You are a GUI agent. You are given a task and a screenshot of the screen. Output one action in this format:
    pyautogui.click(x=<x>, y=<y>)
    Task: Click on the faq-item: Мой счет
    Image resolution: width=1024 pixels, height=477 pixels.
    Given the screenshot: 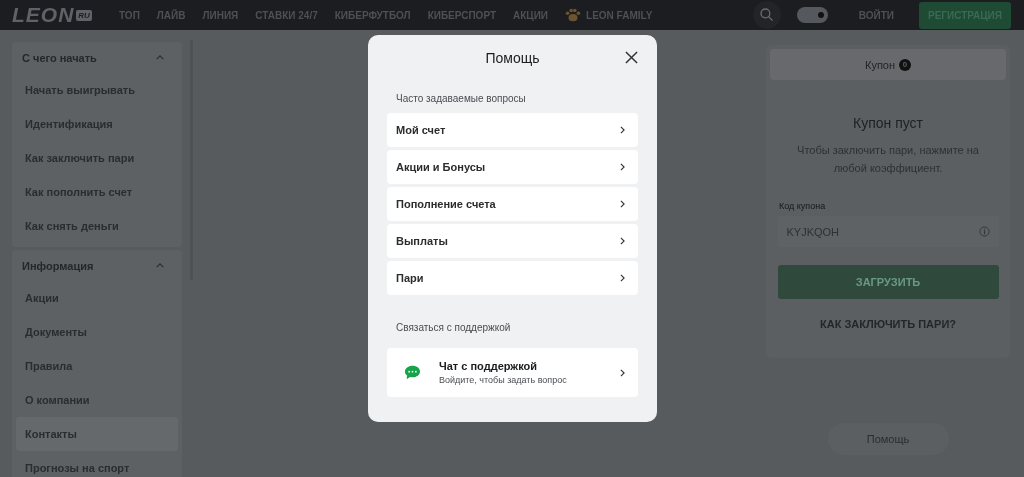 What is the action you would take?
    pyautogui.click(x=512, y=130)
    